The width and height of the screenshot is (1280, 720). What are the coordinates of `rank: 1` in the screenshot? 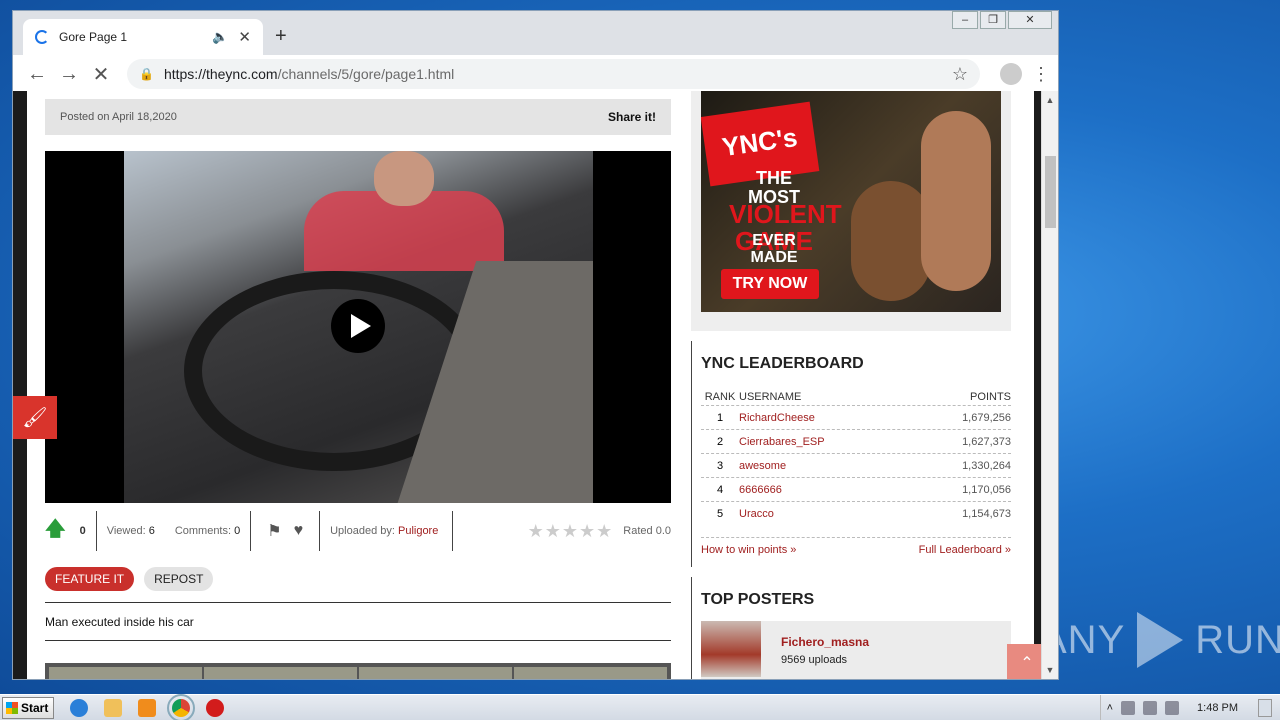 It's located at (720, 417).